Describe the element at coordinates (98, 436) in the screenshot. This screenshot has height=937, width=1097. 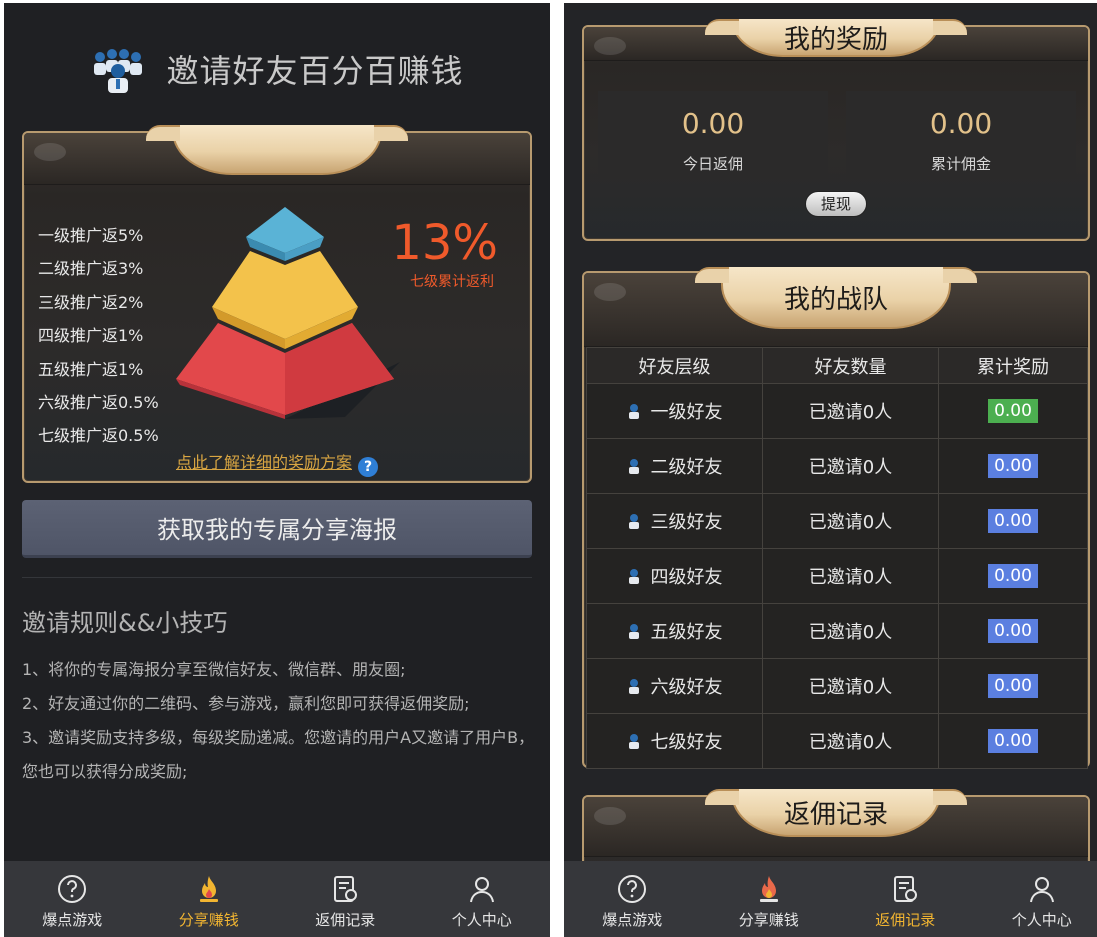
I see `level-item: 七级推广返0.5%` at that location.